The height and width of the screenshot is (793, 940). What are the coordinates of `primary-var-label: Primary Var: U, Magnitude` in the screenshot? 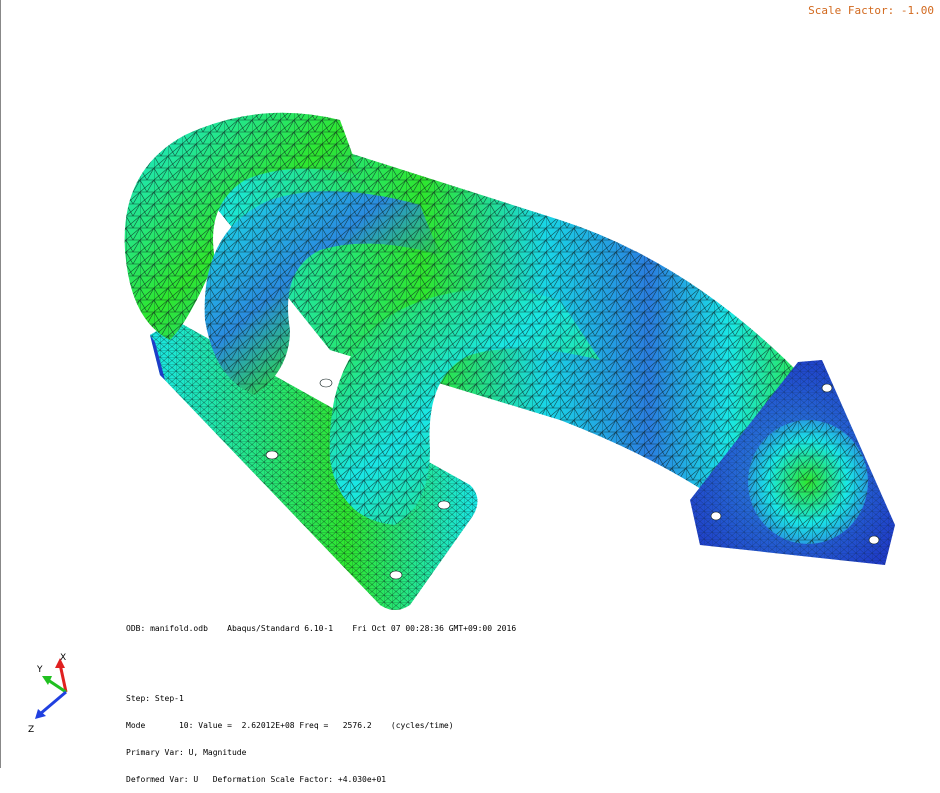 It's located at (186, 752).